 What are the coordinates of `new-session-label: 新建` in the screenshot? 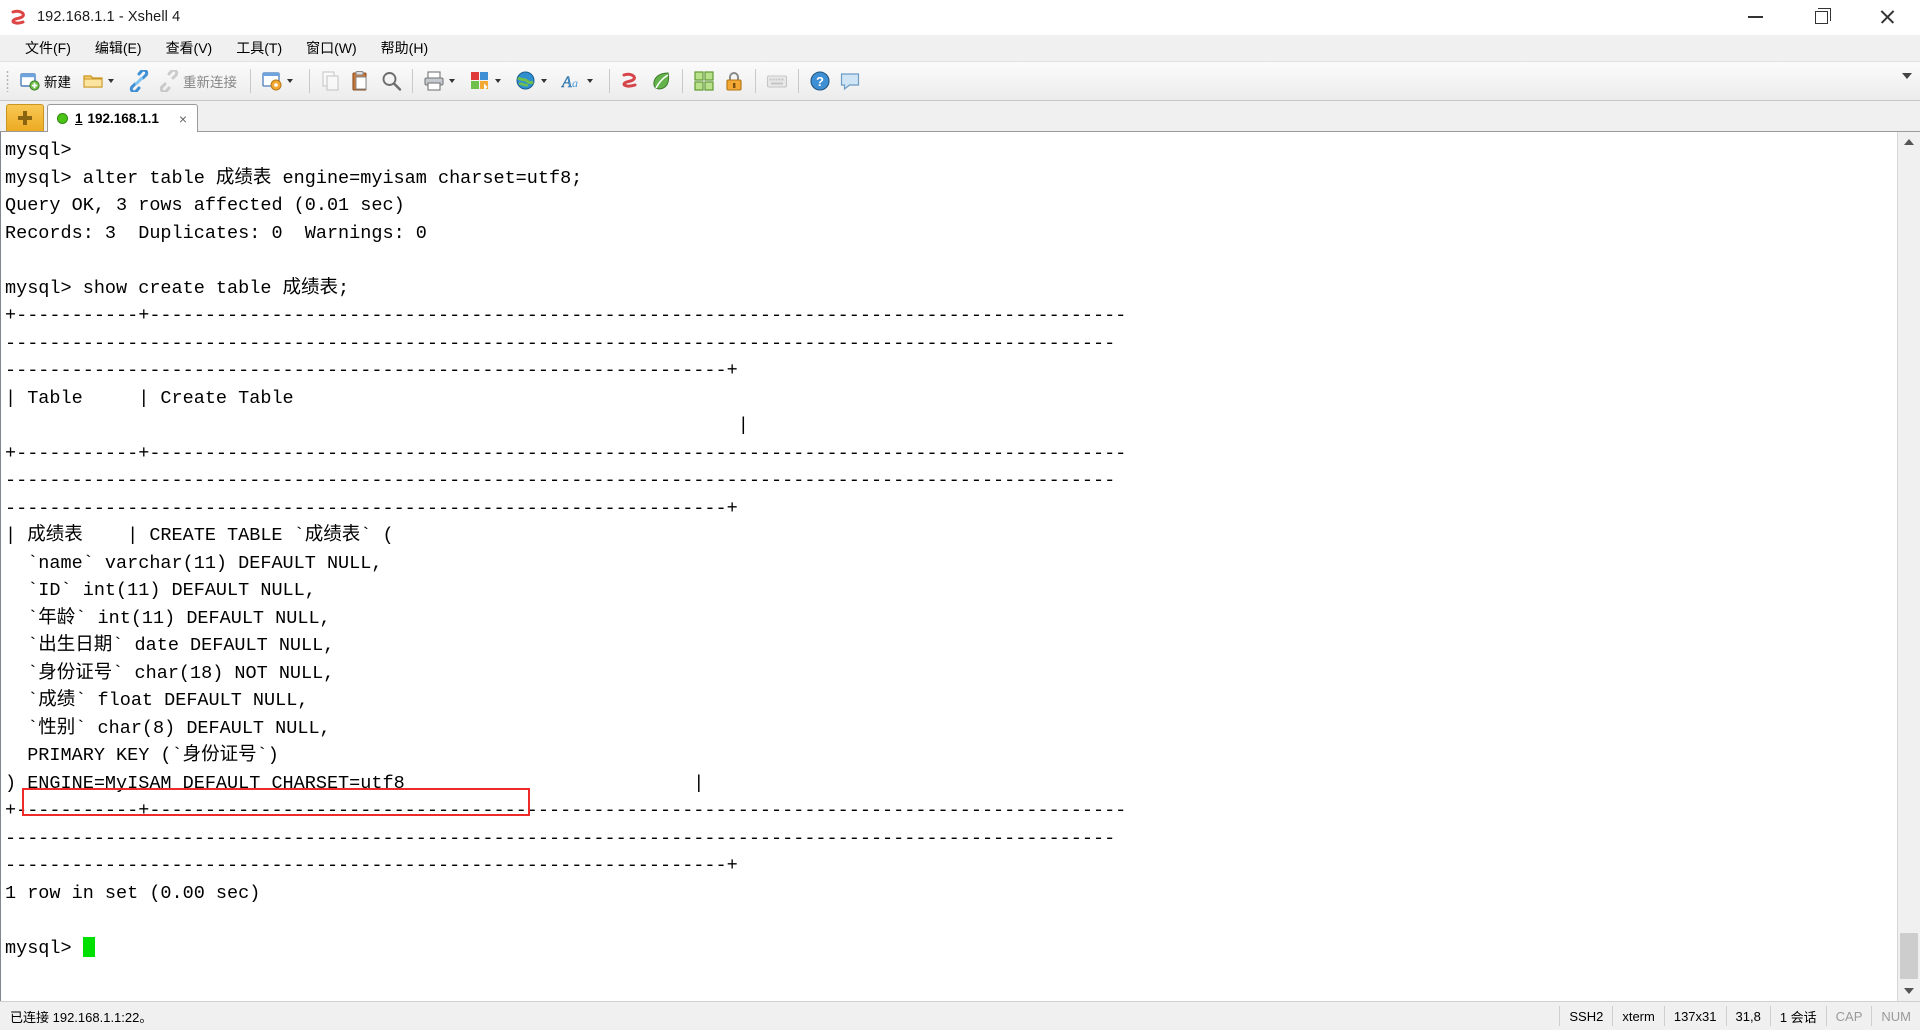 It's located at (57, 82).